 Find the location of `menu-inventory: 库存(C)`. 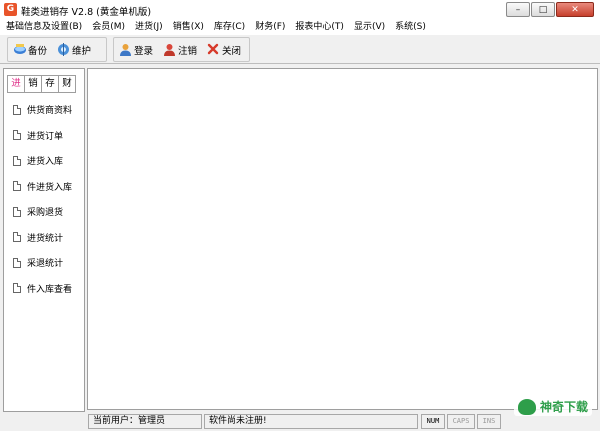

menu-inventory: 库存(C) is located at coordinates (229, 27).